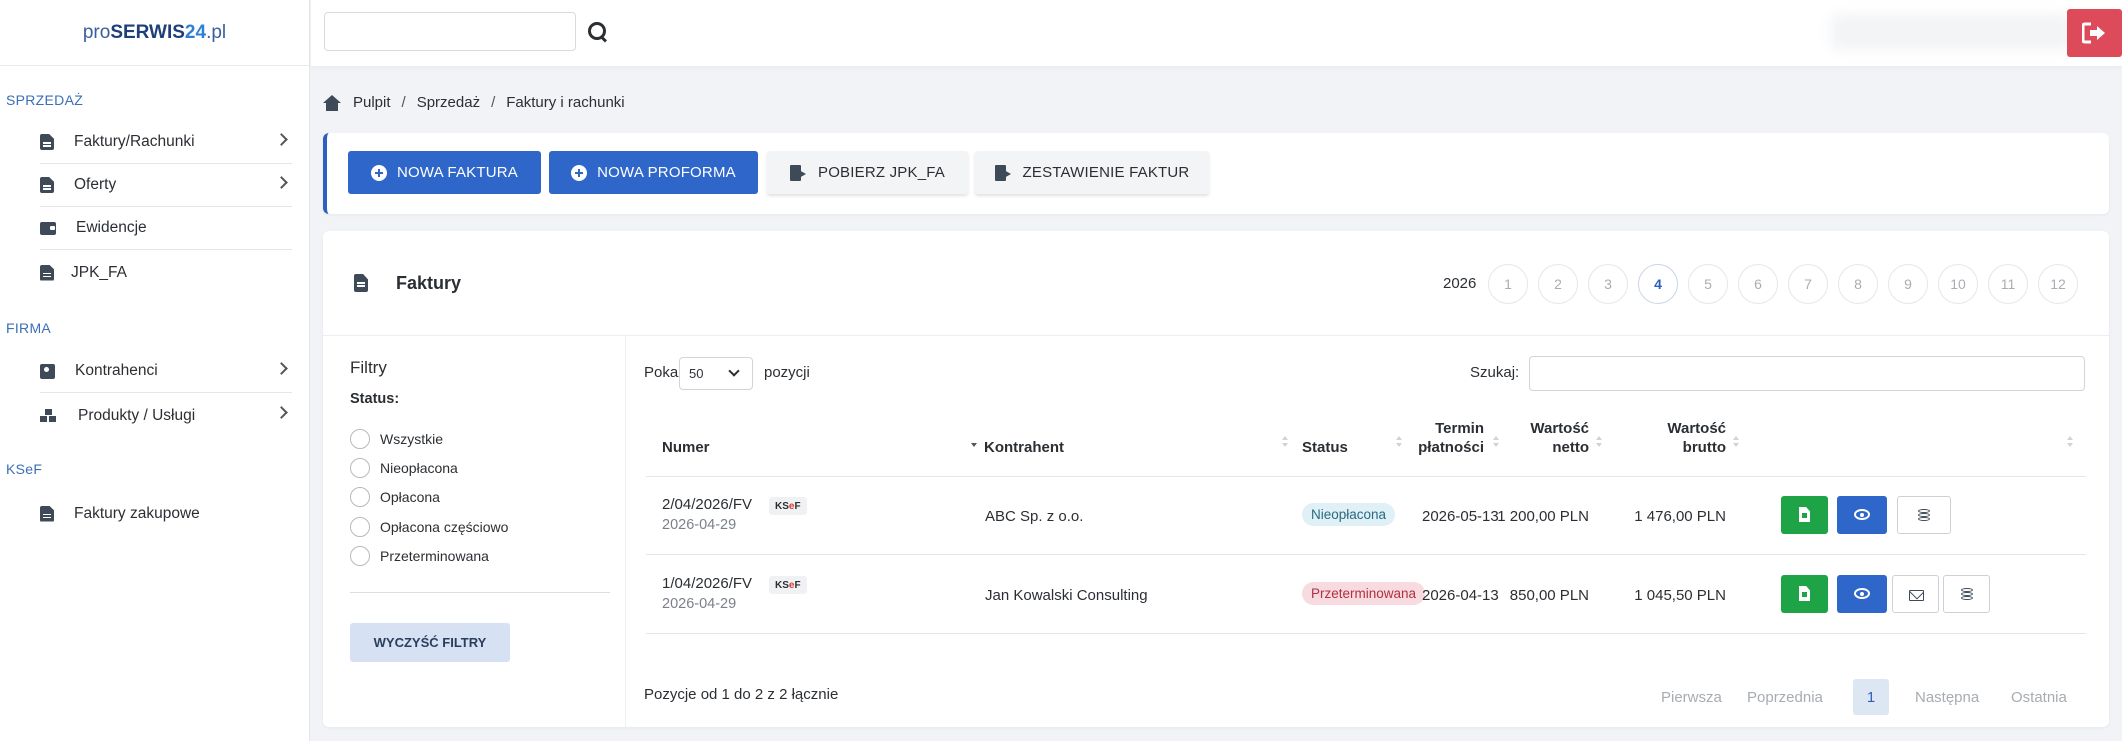 The width and height of the screenshot is (2122, 741). What do you see at coordinates (450, 31) in the screenshot?
I see `global-search-input` at bounding box center [450, 31].